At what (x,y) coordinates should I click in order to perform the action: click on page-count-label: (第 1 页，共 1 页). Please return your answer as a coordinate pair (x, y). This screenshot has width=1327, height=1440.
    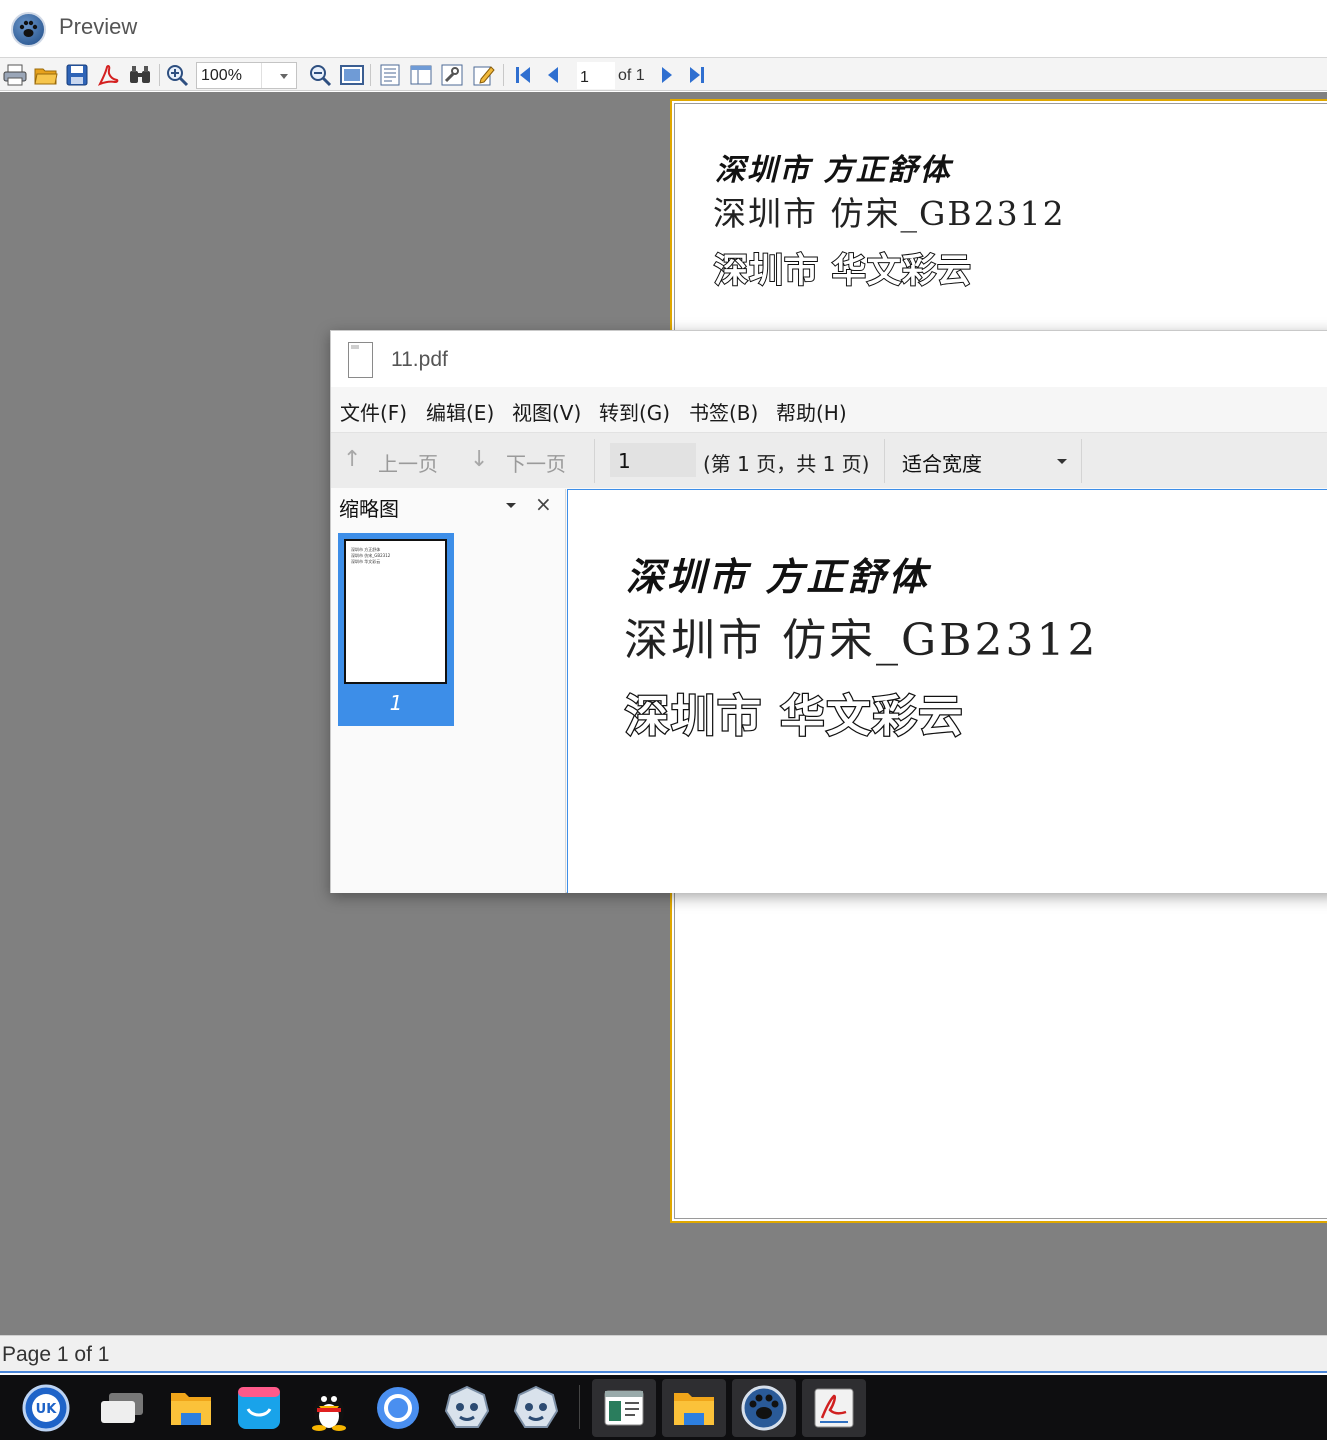
    Looking at the image, I should click on (786, 464).